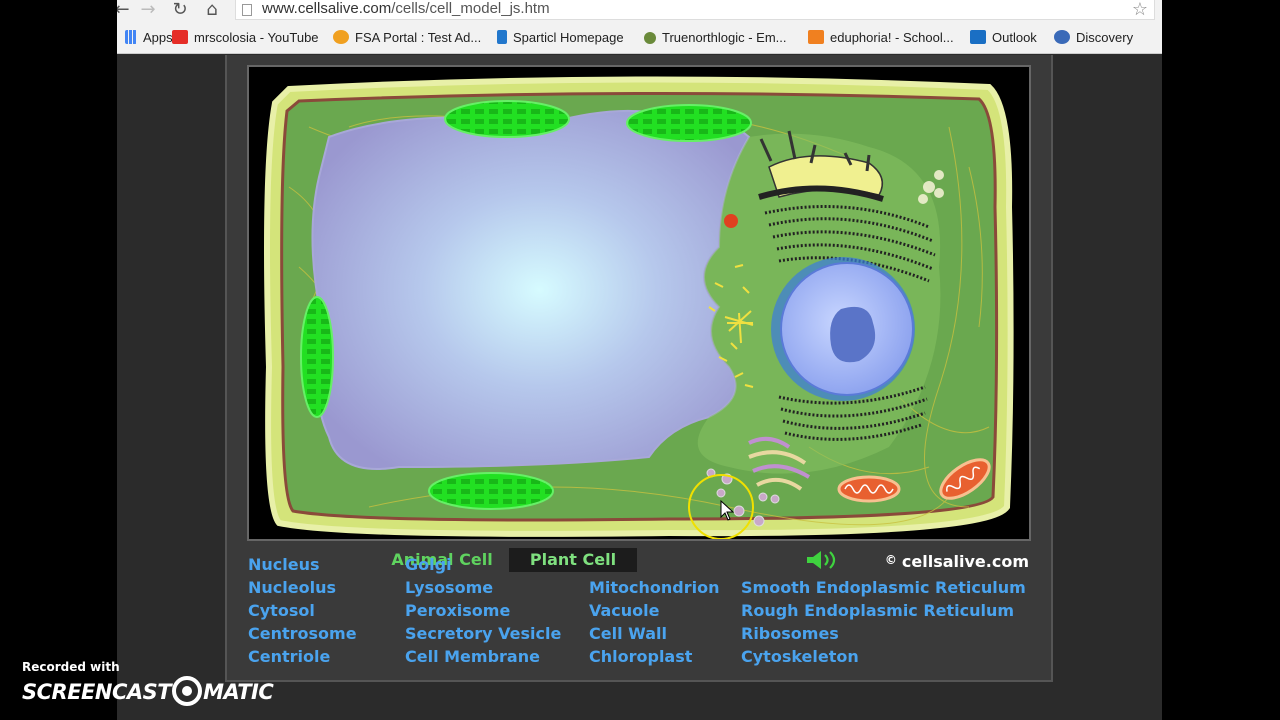 Image resolution: width=1280 pixels, height=720 pixels. What do you see at coordinates (877, 611) in the screenshot?
I see `link-rough-er: Rough Endoplasmic Reticulum` at bounding box center [877, 611].